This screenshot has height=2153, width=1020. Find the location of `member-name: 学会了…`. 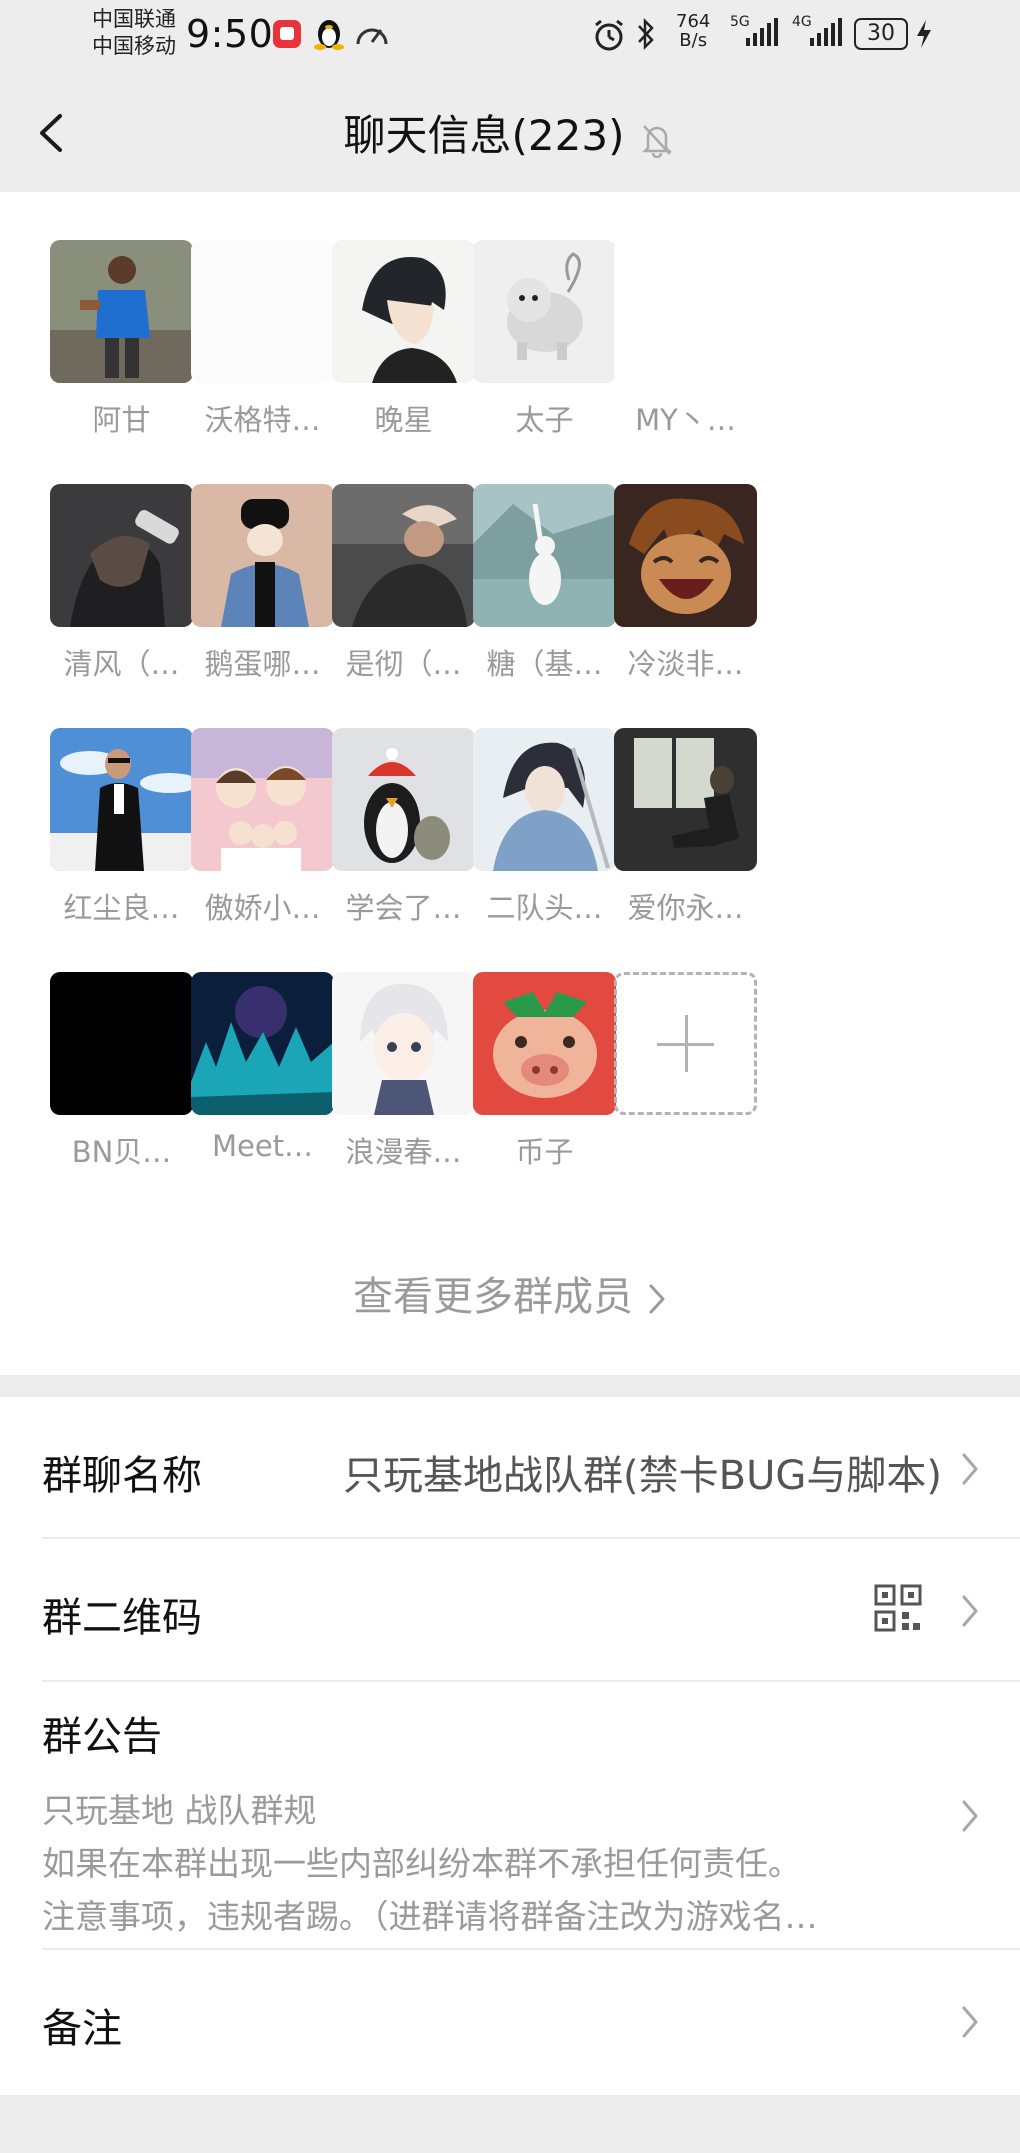

member-name: 学会了… is located at coordinates (403, 908).